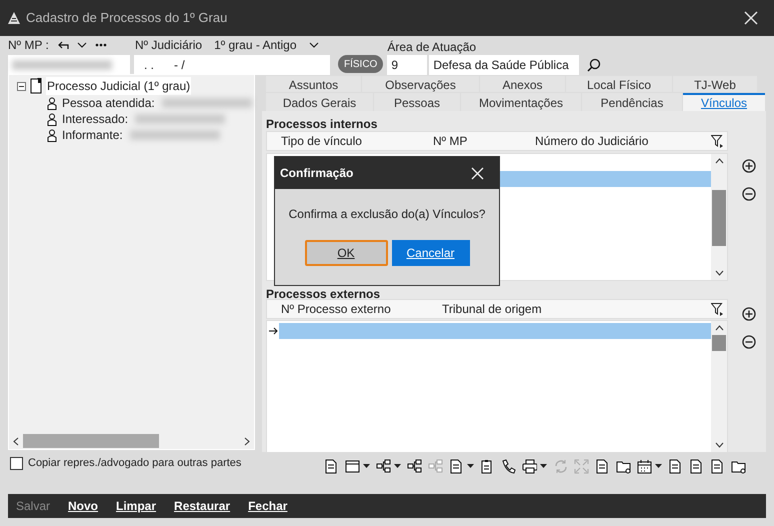 The height and width of the screenshot is (526, 774). I want to click on field-label: Nº Judiciário, so click(168, 45).